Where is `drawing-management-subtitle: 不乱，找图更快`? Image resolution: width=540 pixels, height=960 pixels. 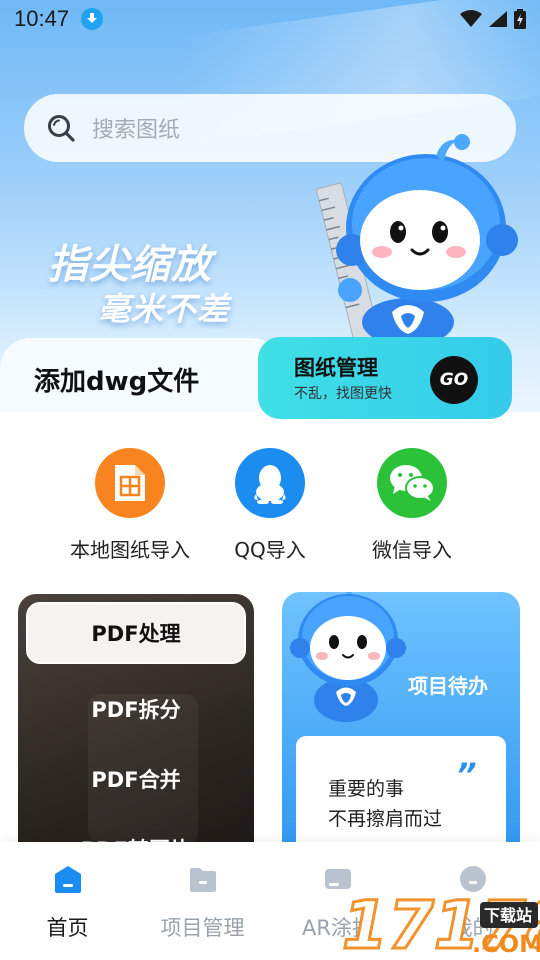 drawing-management-subtitle: 不乱，找图更快 is located at coordinates (343, 394).